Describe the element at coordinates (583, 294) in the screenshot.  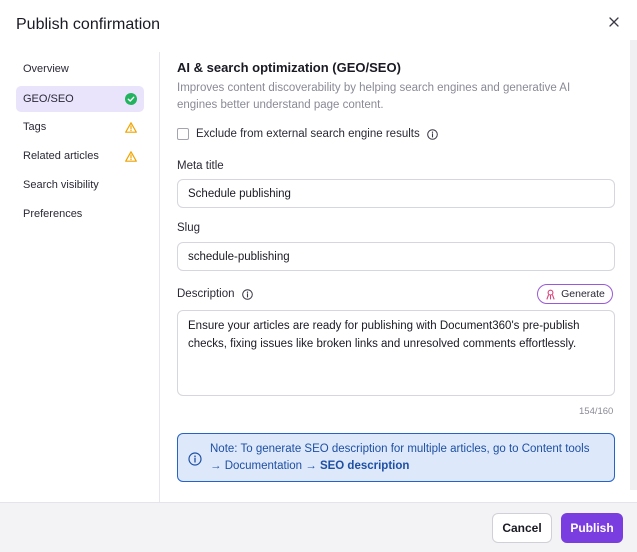
I see `generate-label: Generate` at that location.